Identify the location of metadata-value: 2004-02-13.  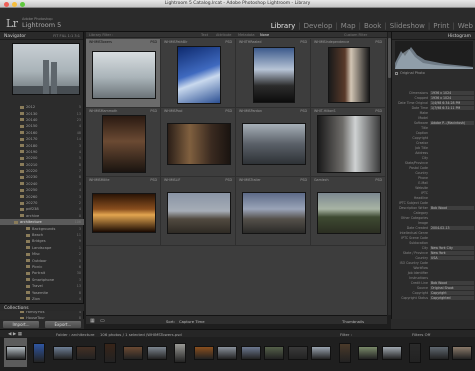
(452, 227).